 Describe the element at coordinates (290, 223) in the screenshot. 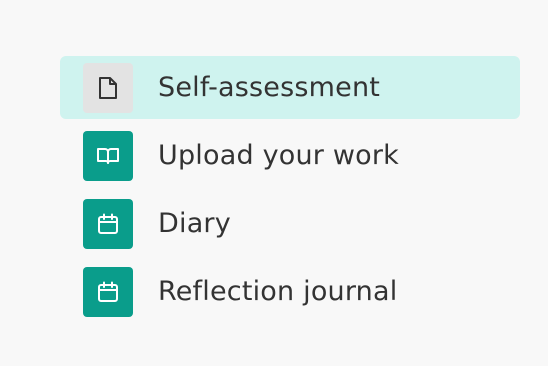

I see `menu-item-diary: Diary` at that location.